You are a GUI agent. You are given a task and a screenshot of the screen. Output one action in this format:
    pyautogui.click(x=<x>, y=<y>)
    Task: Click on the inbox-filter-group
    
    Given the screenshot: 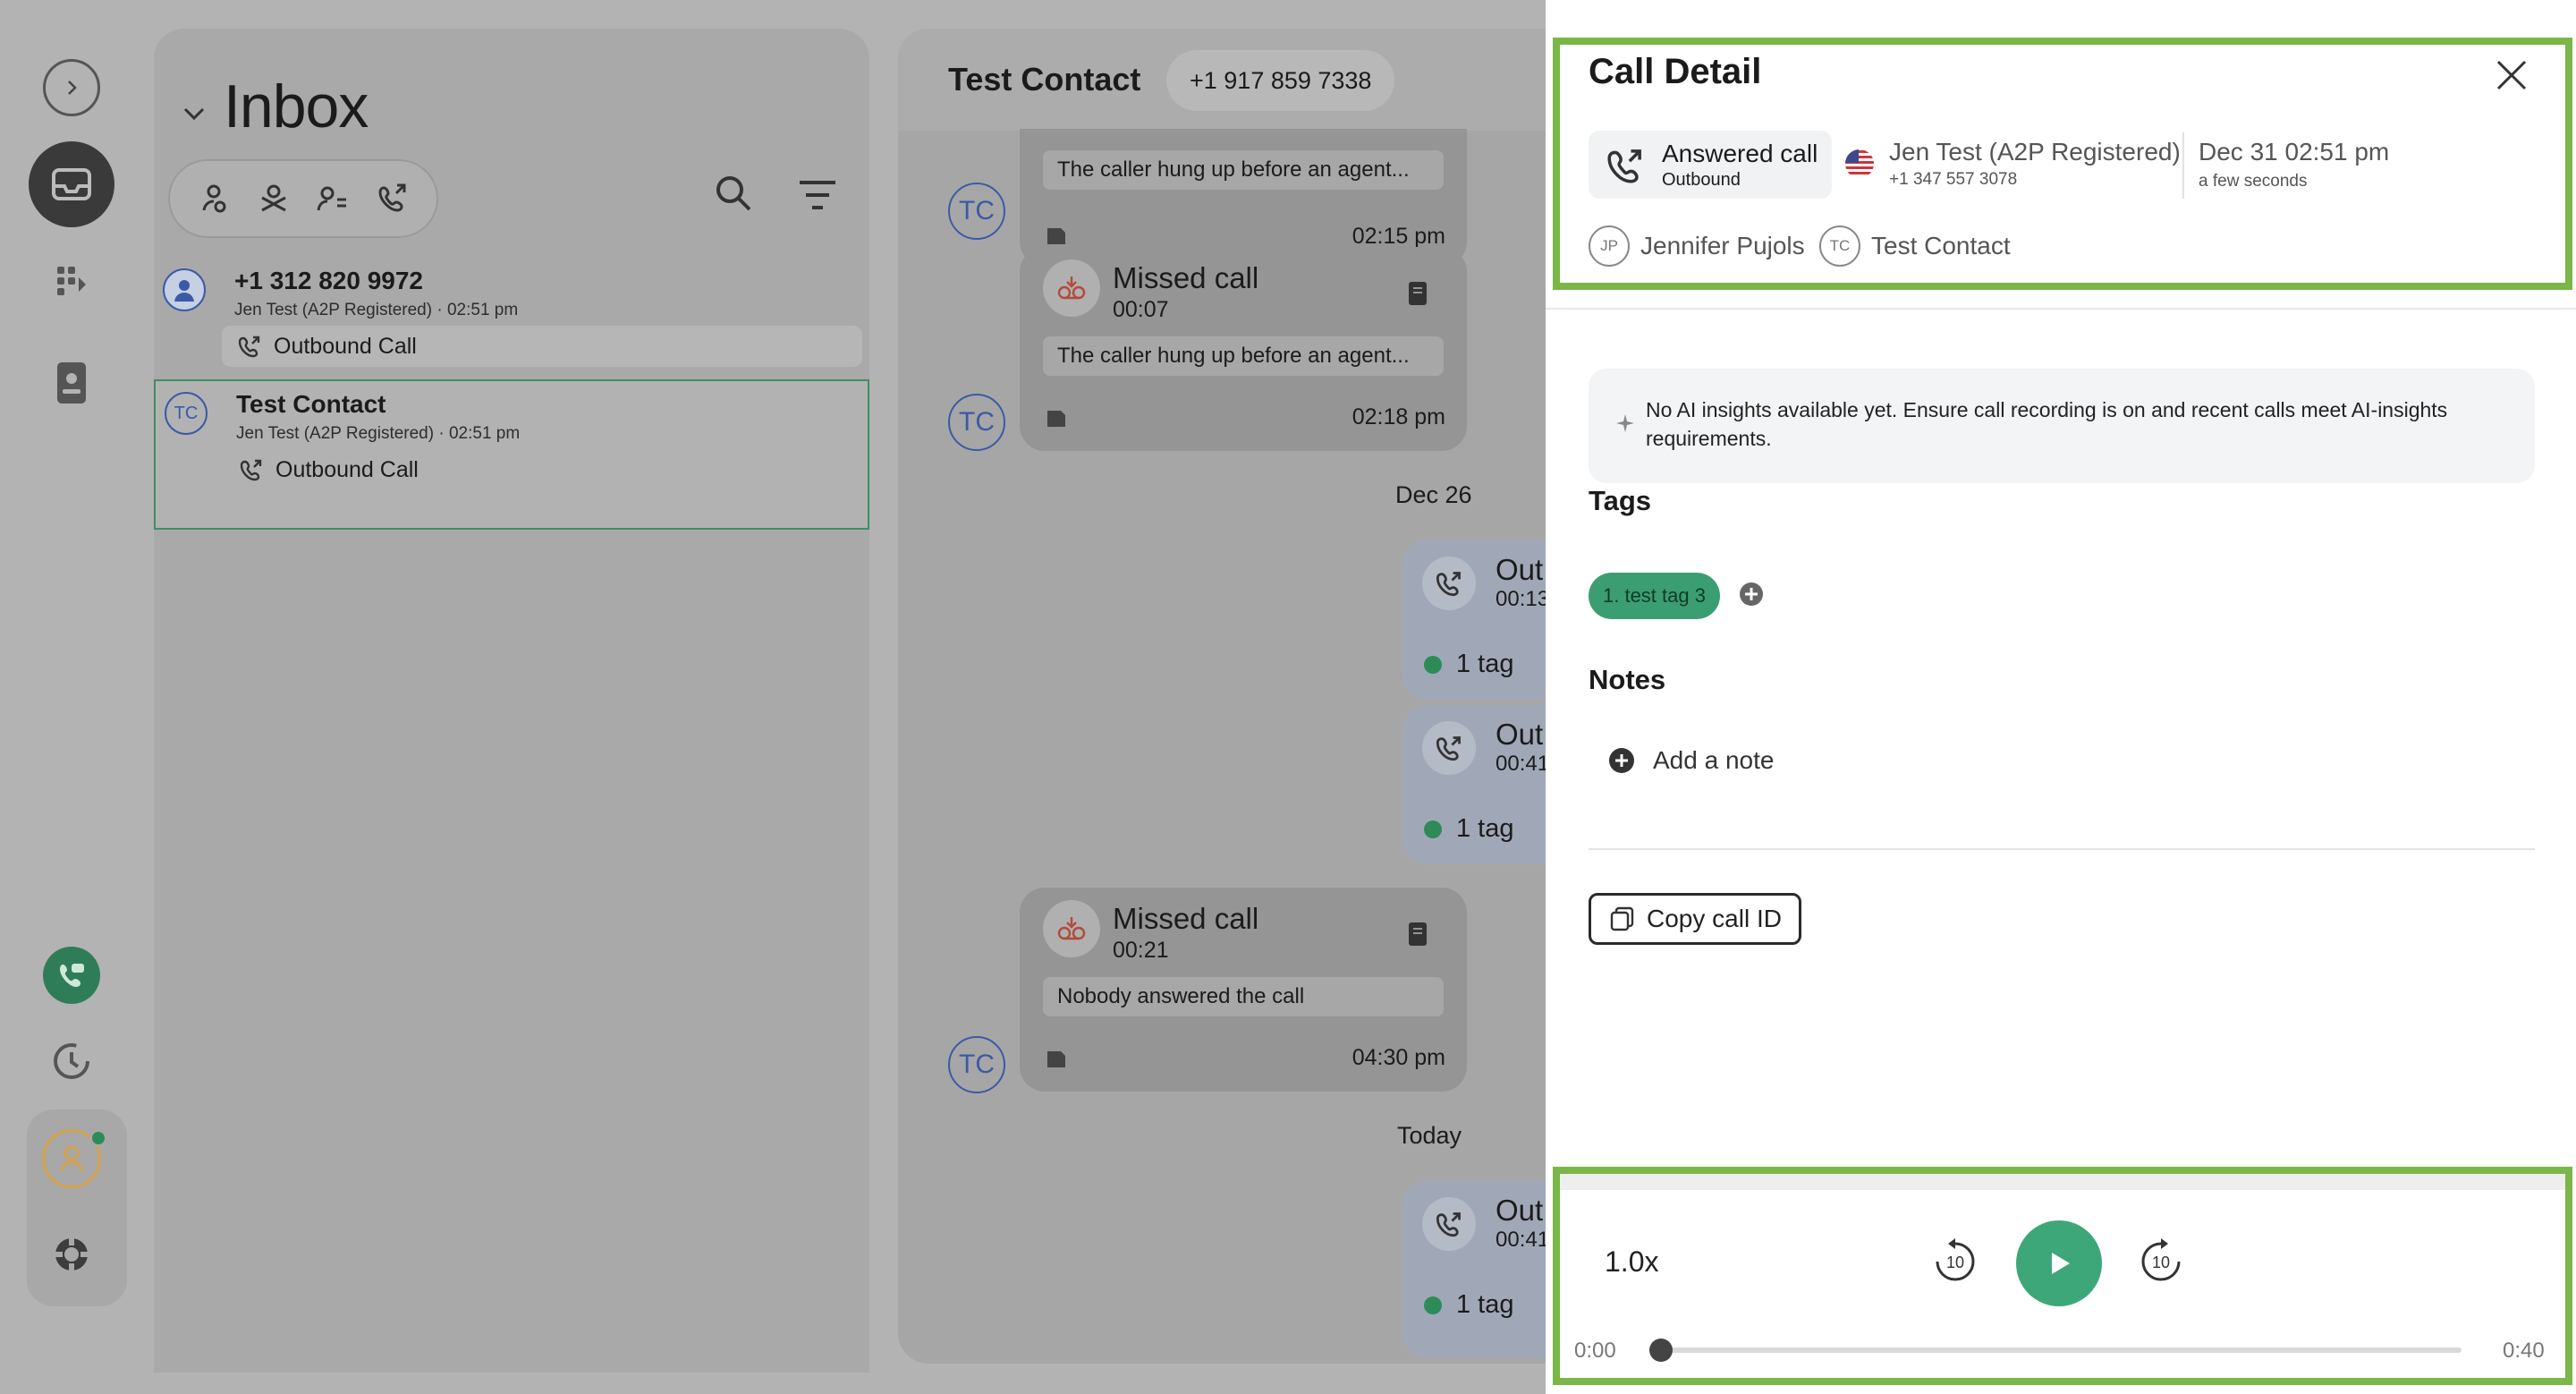 What is the action you would take?
    pyautogui.click(x=303, y=198)
    